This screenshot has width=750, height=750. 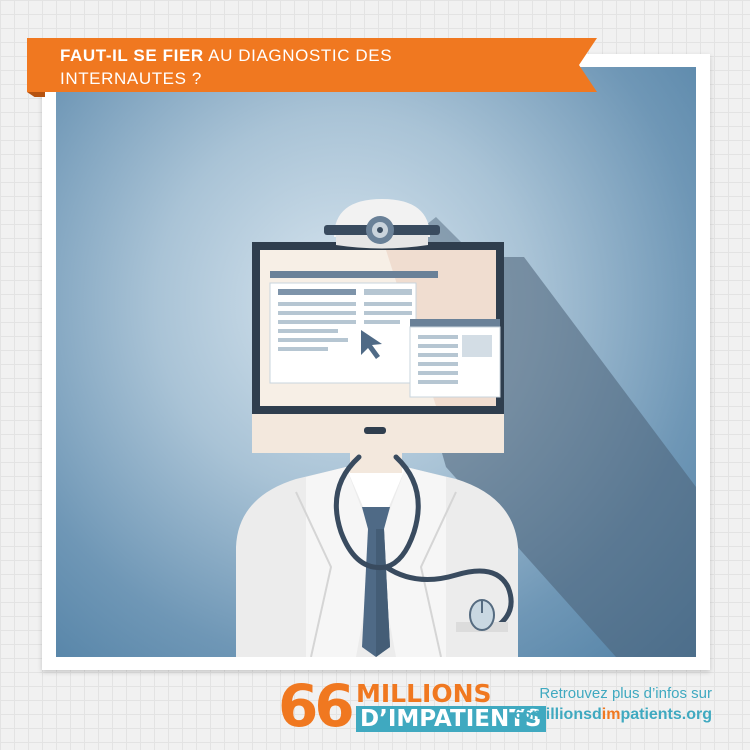 What do you see at coordinates (298, 55) in the screenshot?
I see `banner-title-rest: AU DIAGNOSTIC DES` at bounding box center [298, 55].